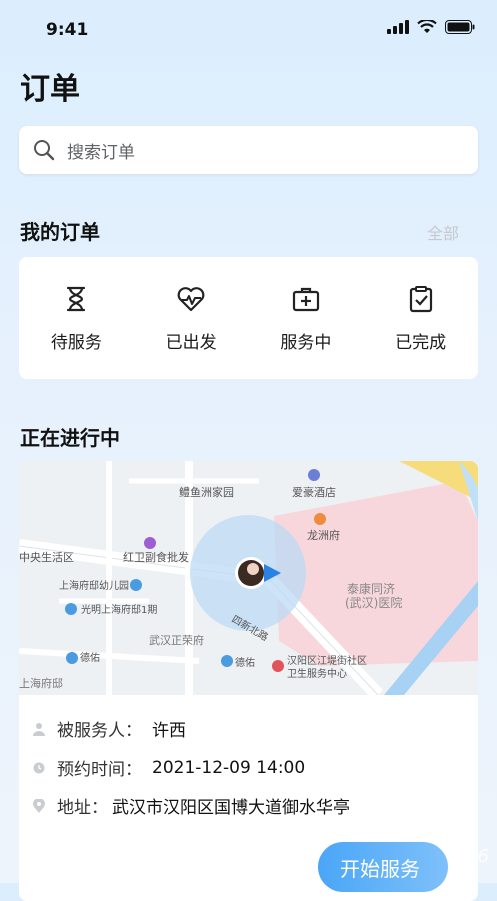 This screenshot has height=901, width=497. I want to click on map-label: 武汉正荣府, so click(176, 640).